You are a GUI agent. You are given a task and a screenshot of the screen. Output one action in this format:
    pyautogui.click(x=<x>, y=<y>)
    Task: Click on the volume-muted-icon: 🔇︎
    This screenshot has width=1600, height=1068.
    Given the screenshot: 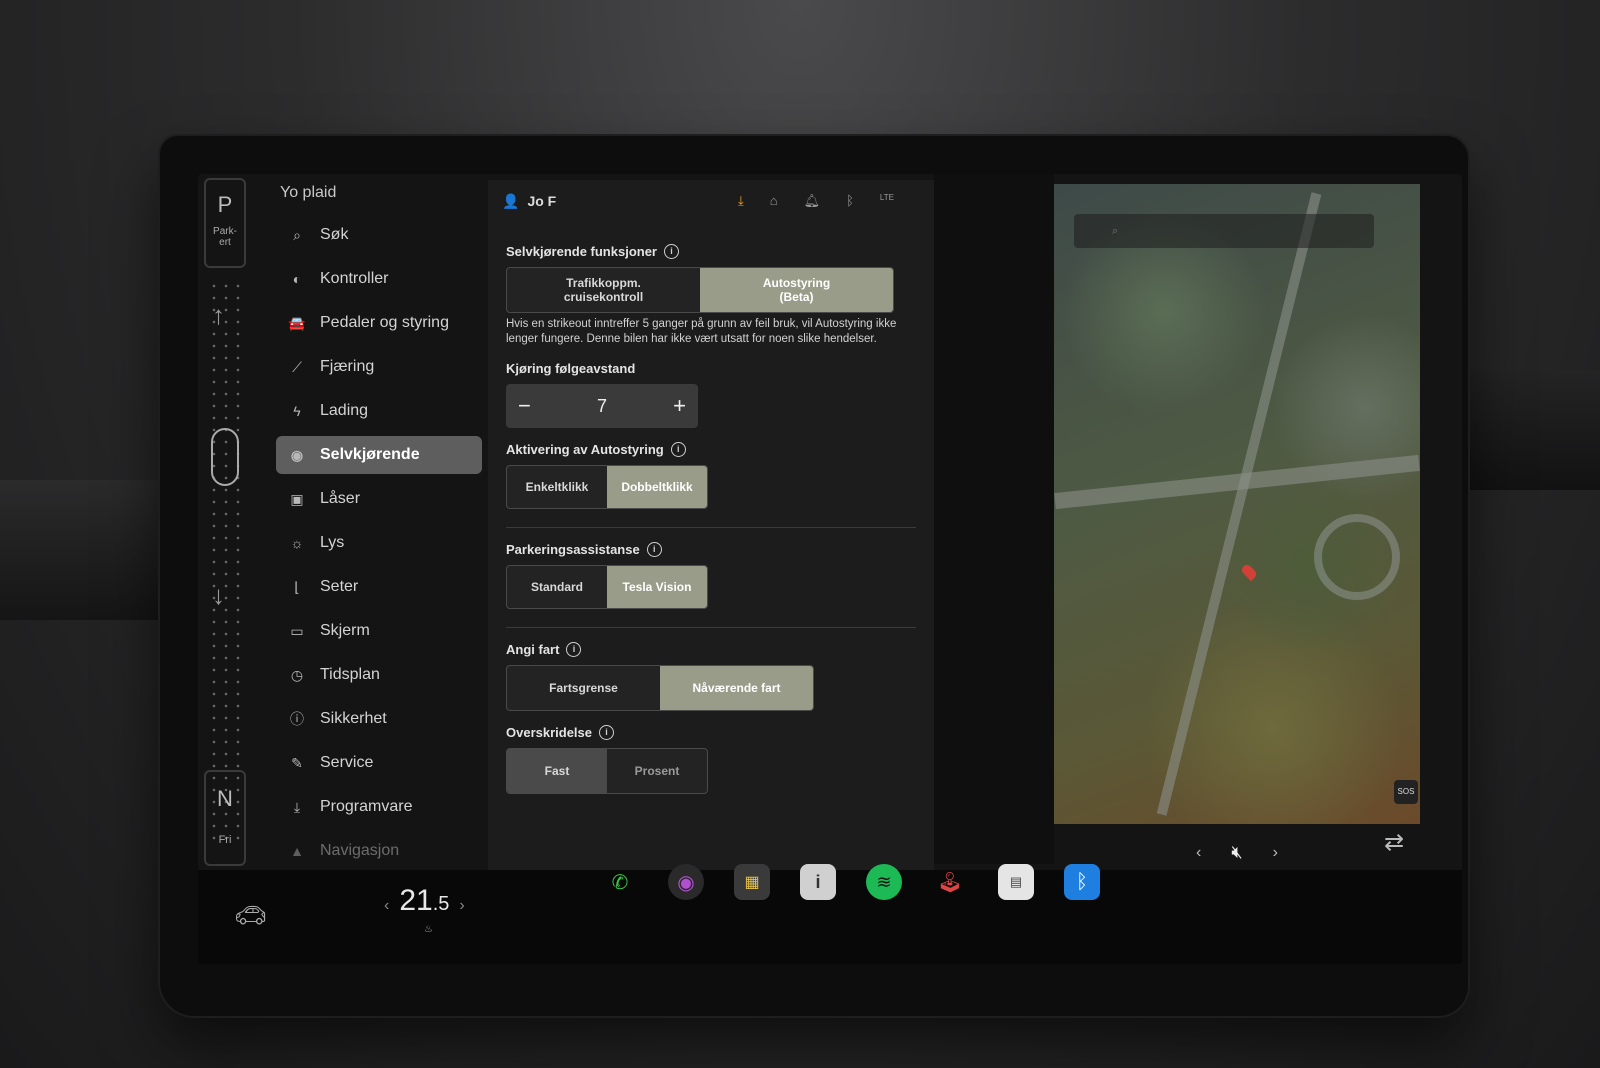 What is the action you would take?
    pyautogui.click(x=1236, y=852)
    